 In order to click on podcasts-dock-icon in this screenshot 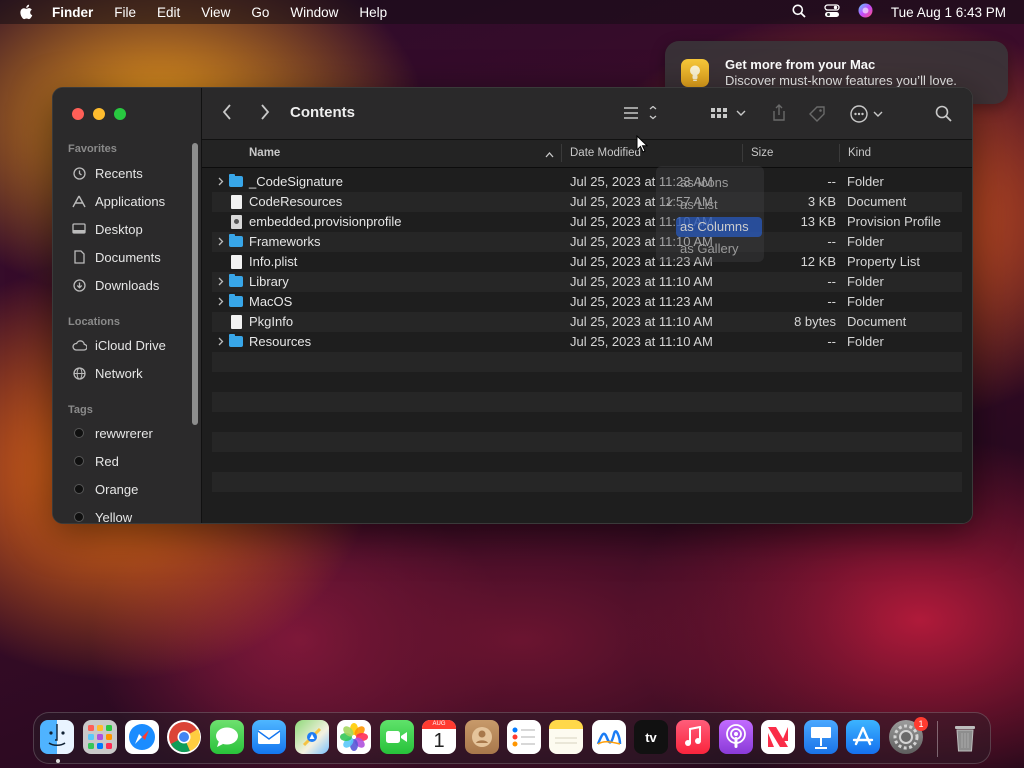, I will do `click(736, 737)`.